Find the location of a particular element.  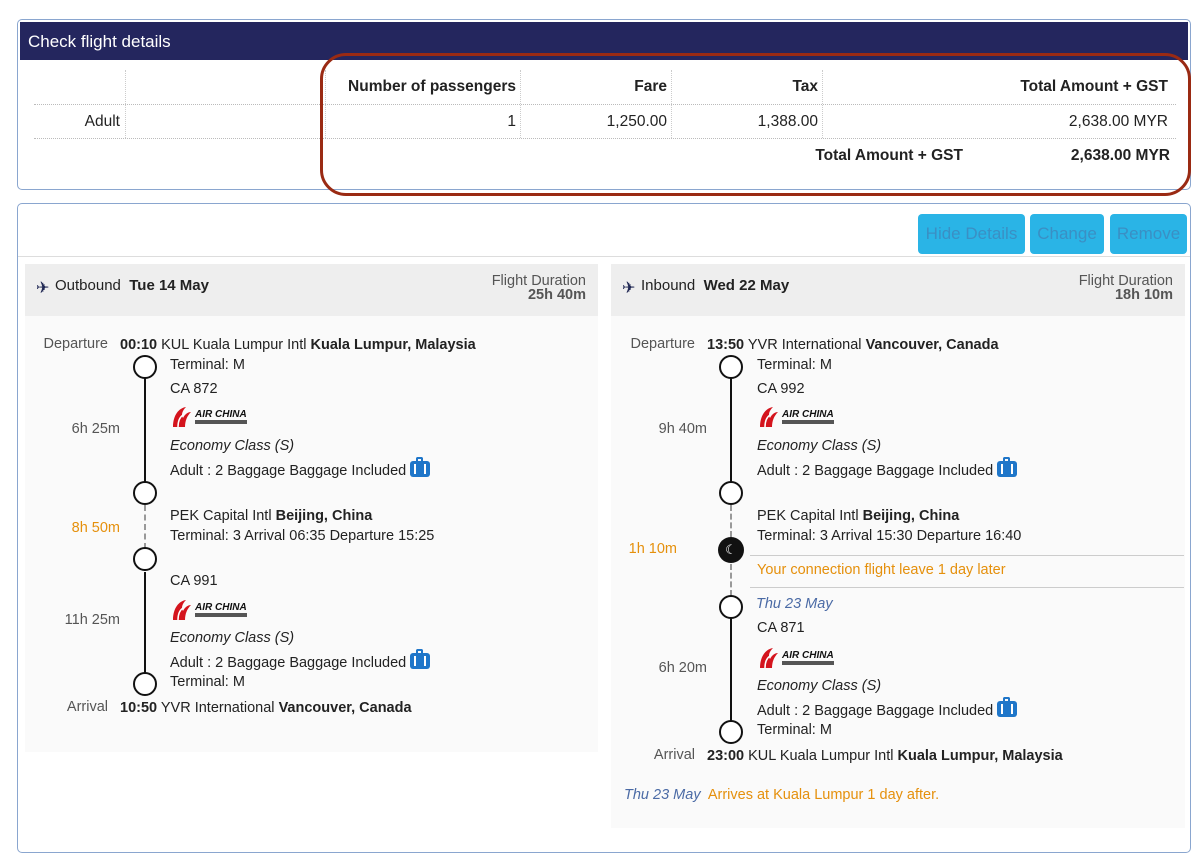

departure-city: Kuala Lumpur, Malaysia is located at coordinates (393, 345).